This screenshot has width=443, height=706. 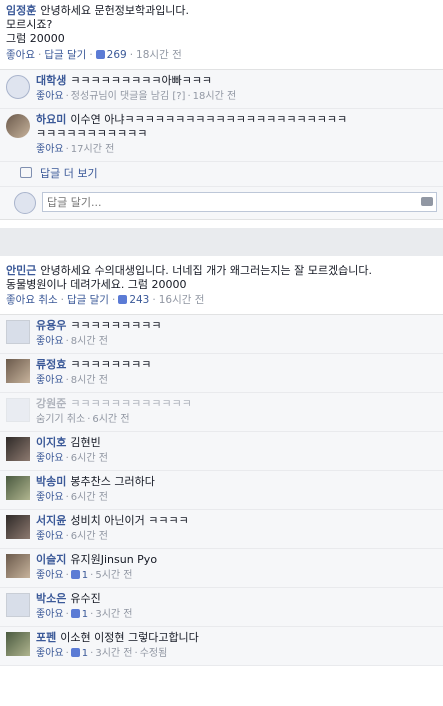 What do you see at coordinates (129, 520) in the screenshot?
I see `comment-text: 성비치 아닌이거 ㅋㅋㅋㅋ` at bounding box center [129, 520].